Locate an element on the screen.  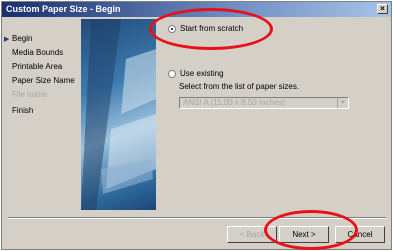
step-file-name: File name is located at coordinates (29, 94).